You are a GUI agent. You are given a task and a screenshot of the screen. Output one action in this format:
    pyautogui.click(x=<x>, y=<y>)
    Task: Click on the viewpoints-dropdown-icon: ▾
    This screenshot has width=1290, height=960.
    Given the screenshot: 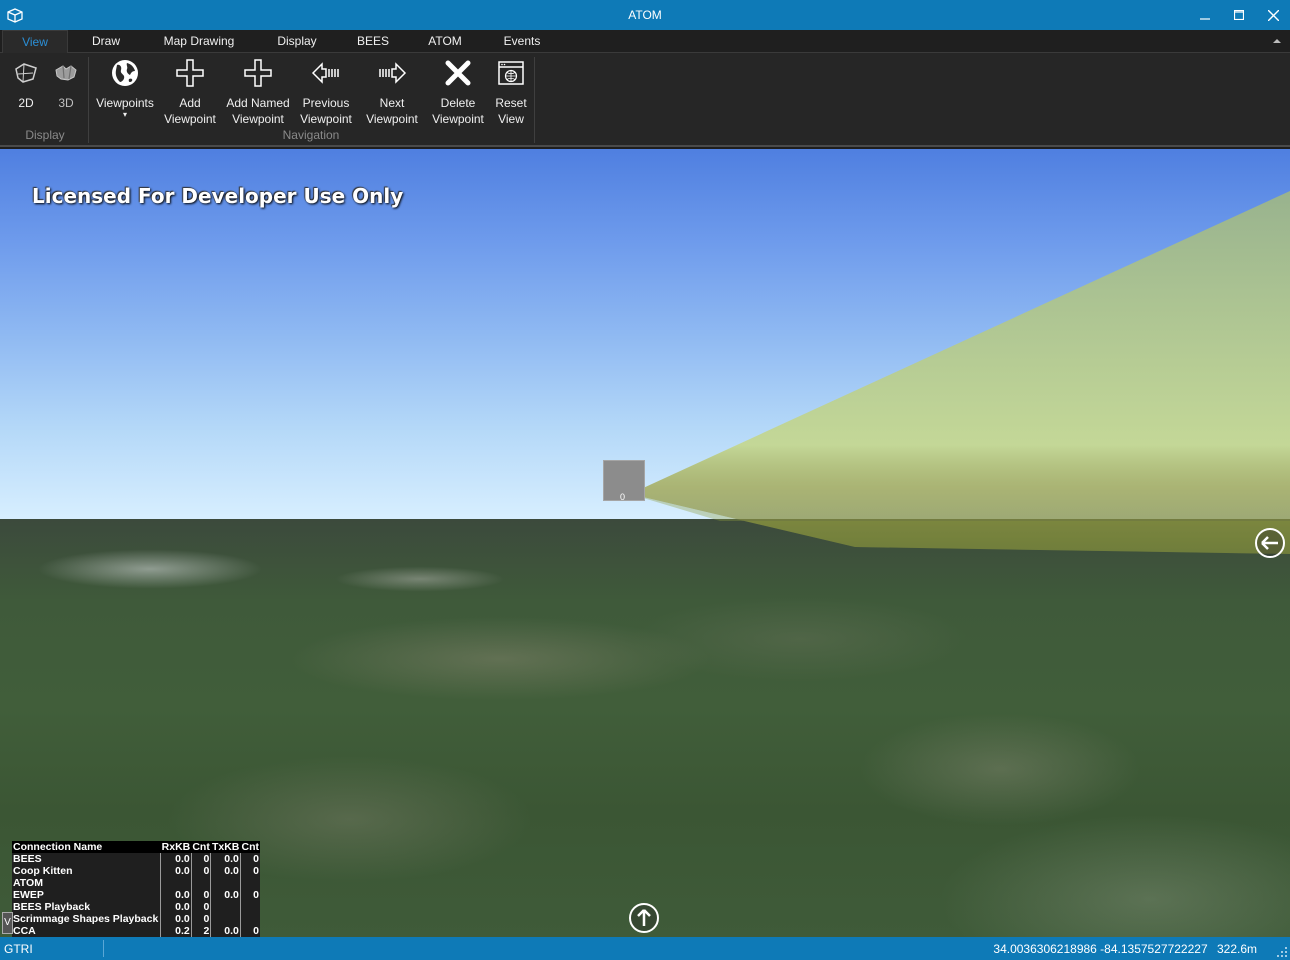 What is the action you would take?
    pyautogui.click(x=124, y=114)
    